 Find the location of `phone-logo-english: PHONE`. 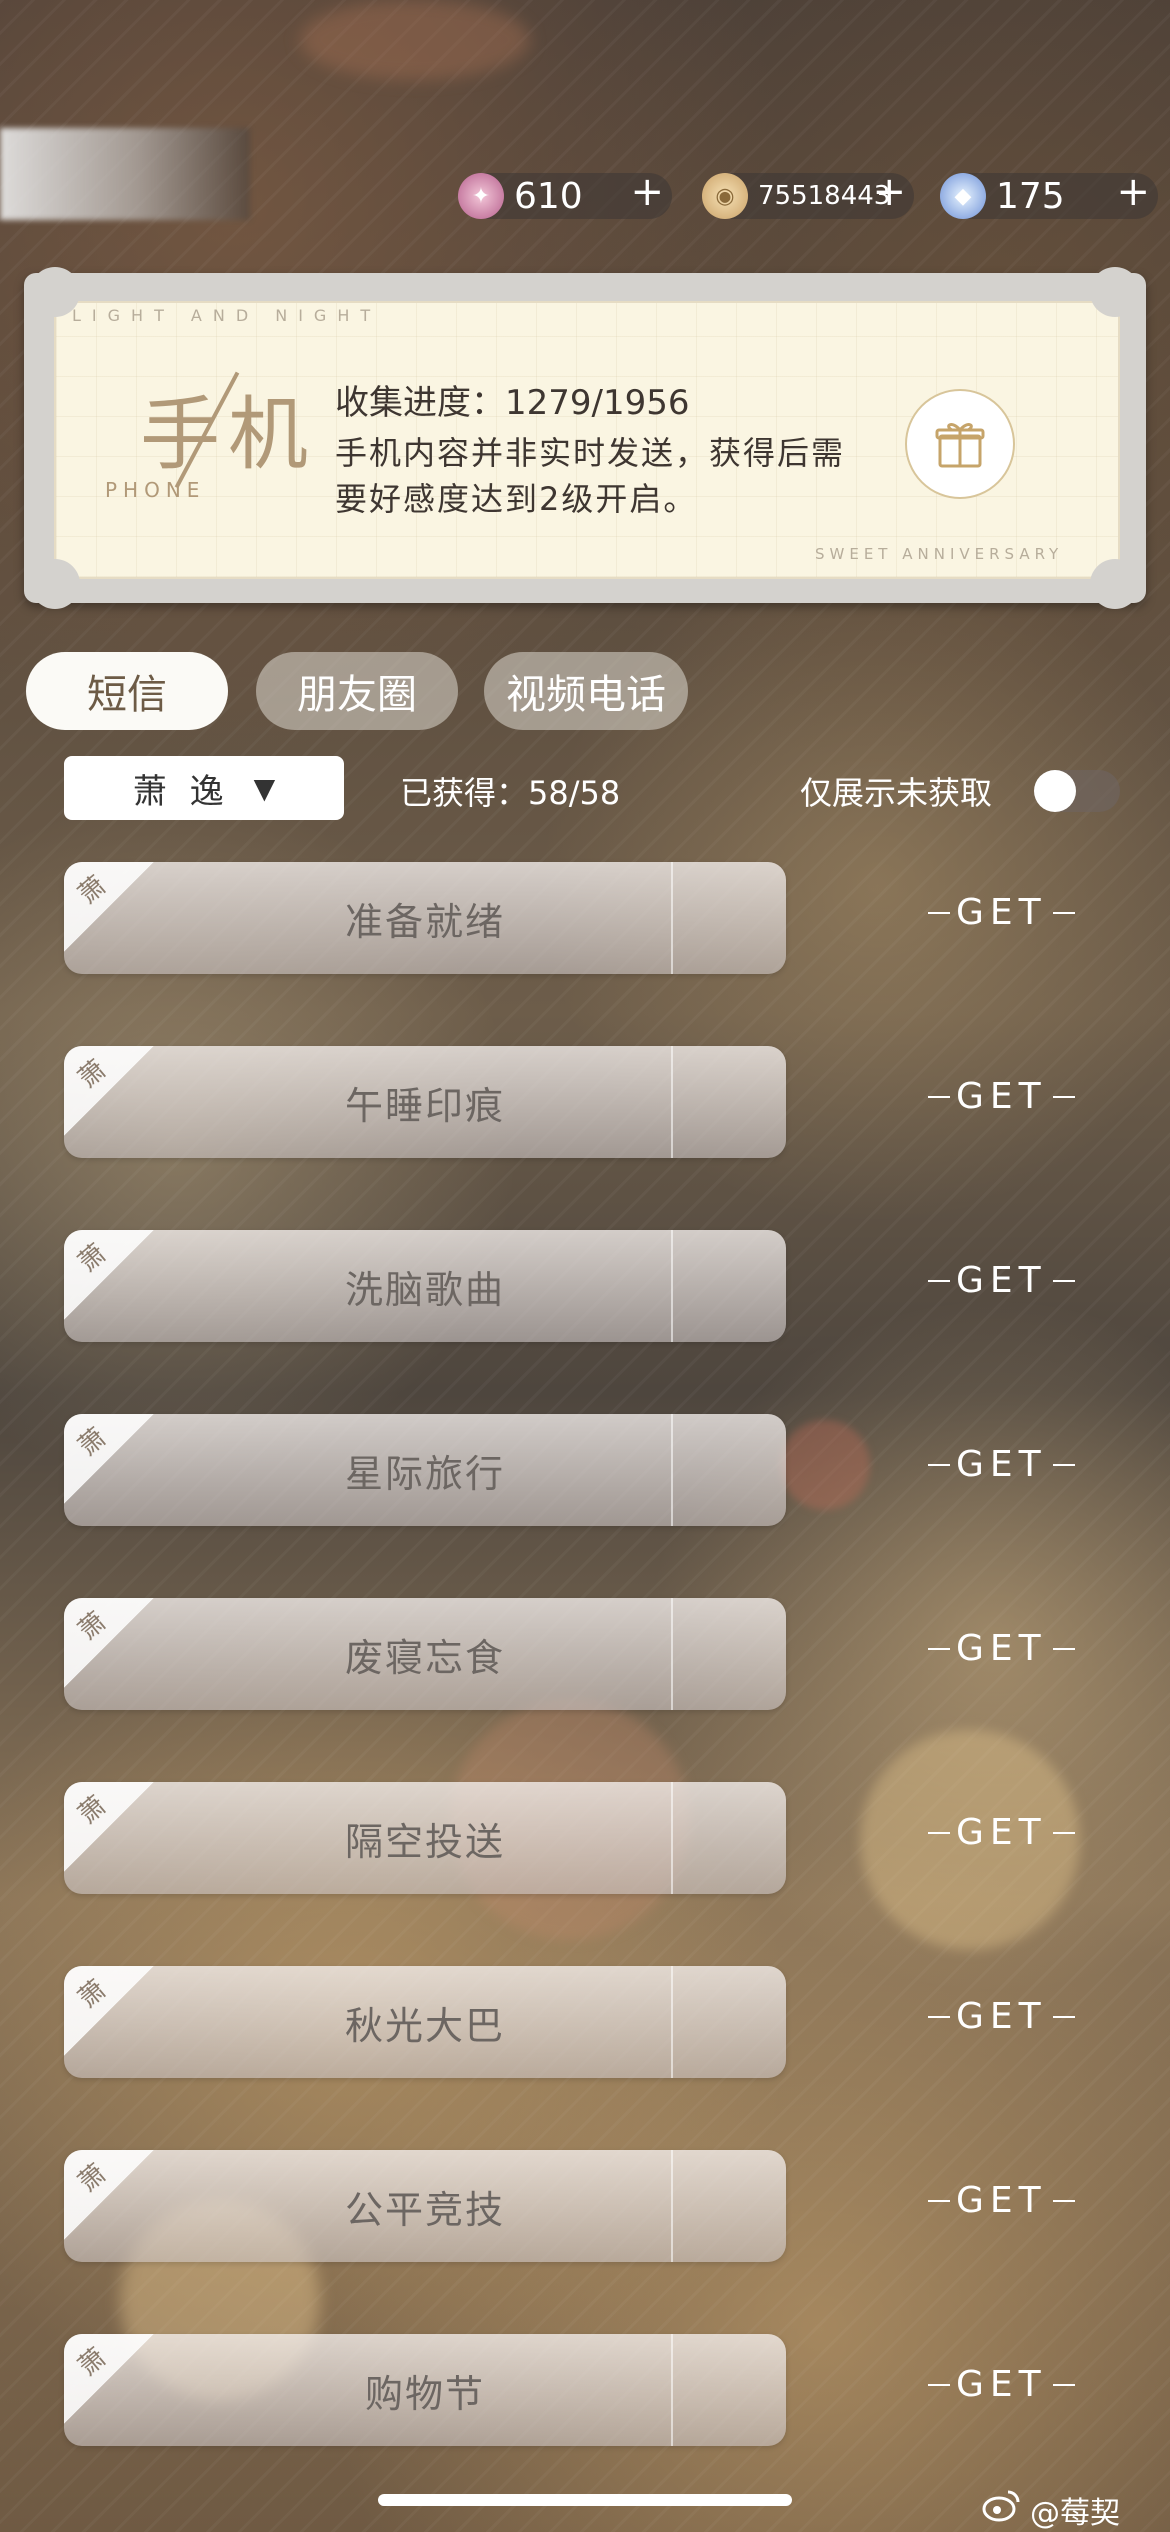

phone-logo-english: PHONE is located at coordinates (155, 490).